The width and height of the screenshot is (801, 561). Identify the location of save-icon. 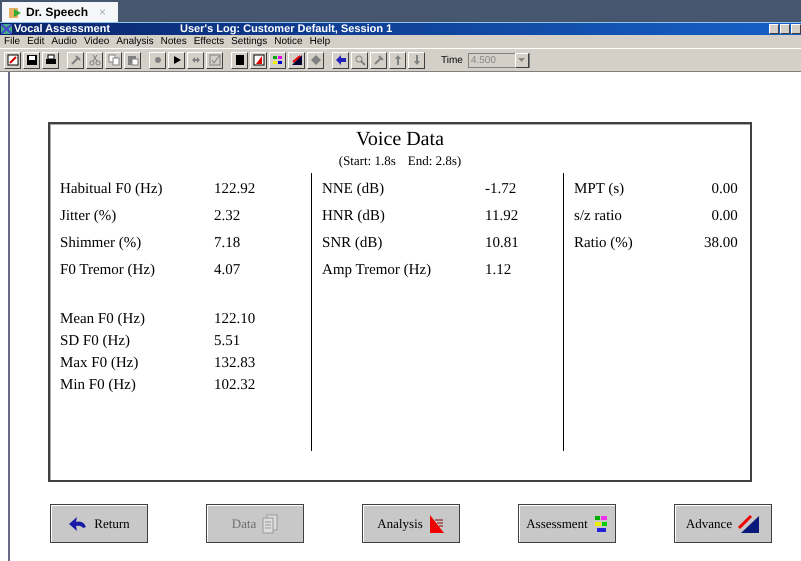
(32, 60).